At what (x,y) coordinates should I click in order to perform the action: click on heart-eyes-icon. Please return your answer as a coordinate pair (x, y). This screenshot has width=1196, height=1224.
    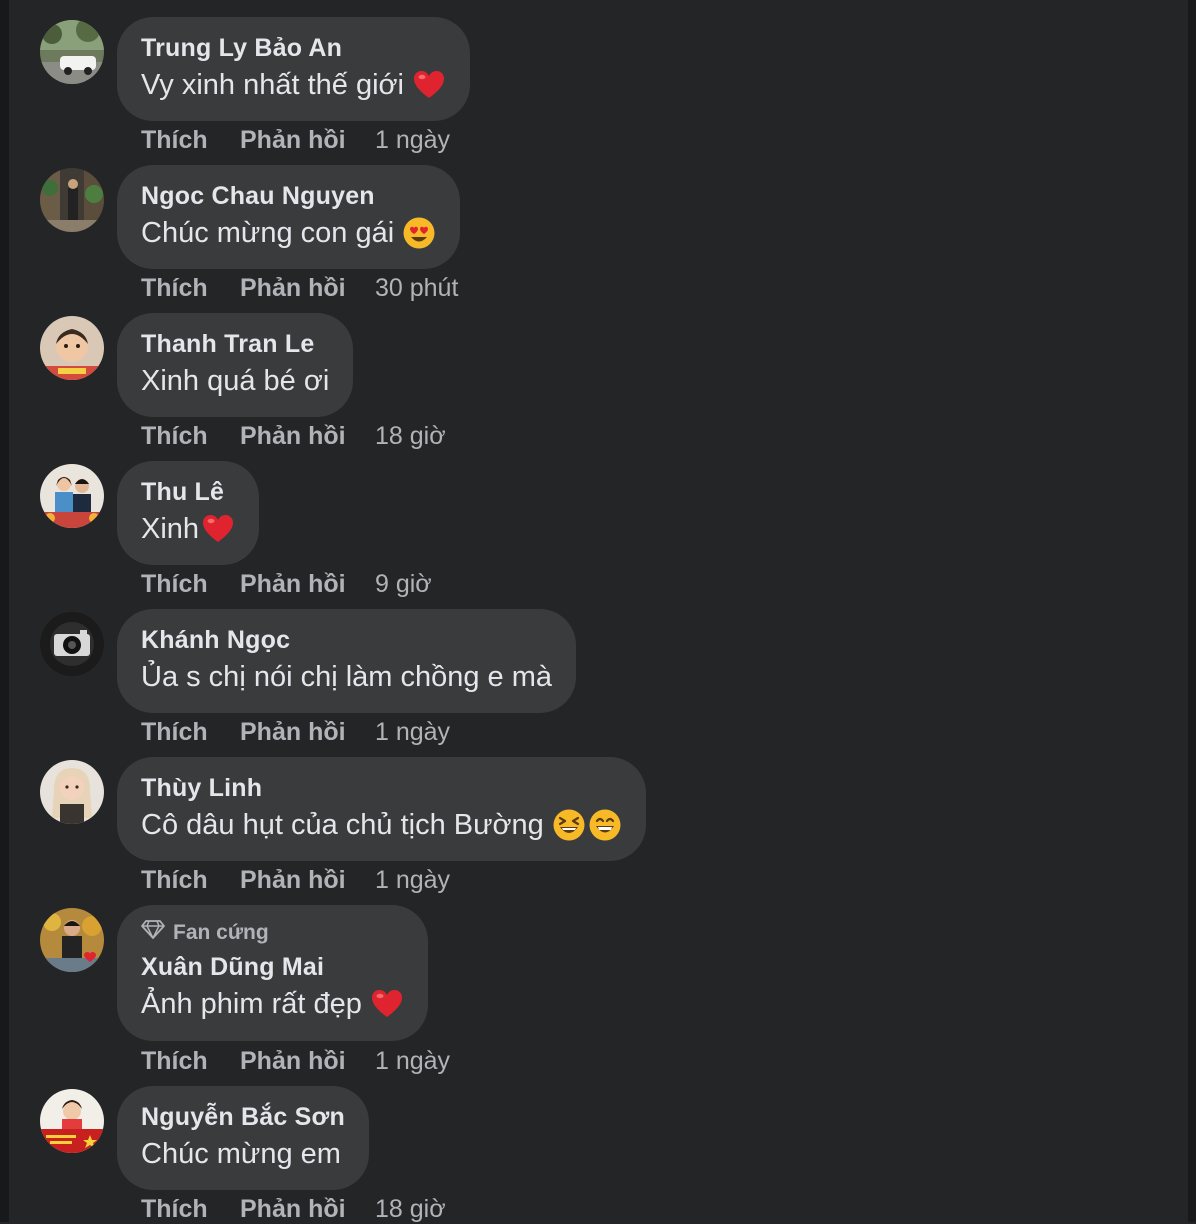
    Looking at the image, I should click on (419, 233).